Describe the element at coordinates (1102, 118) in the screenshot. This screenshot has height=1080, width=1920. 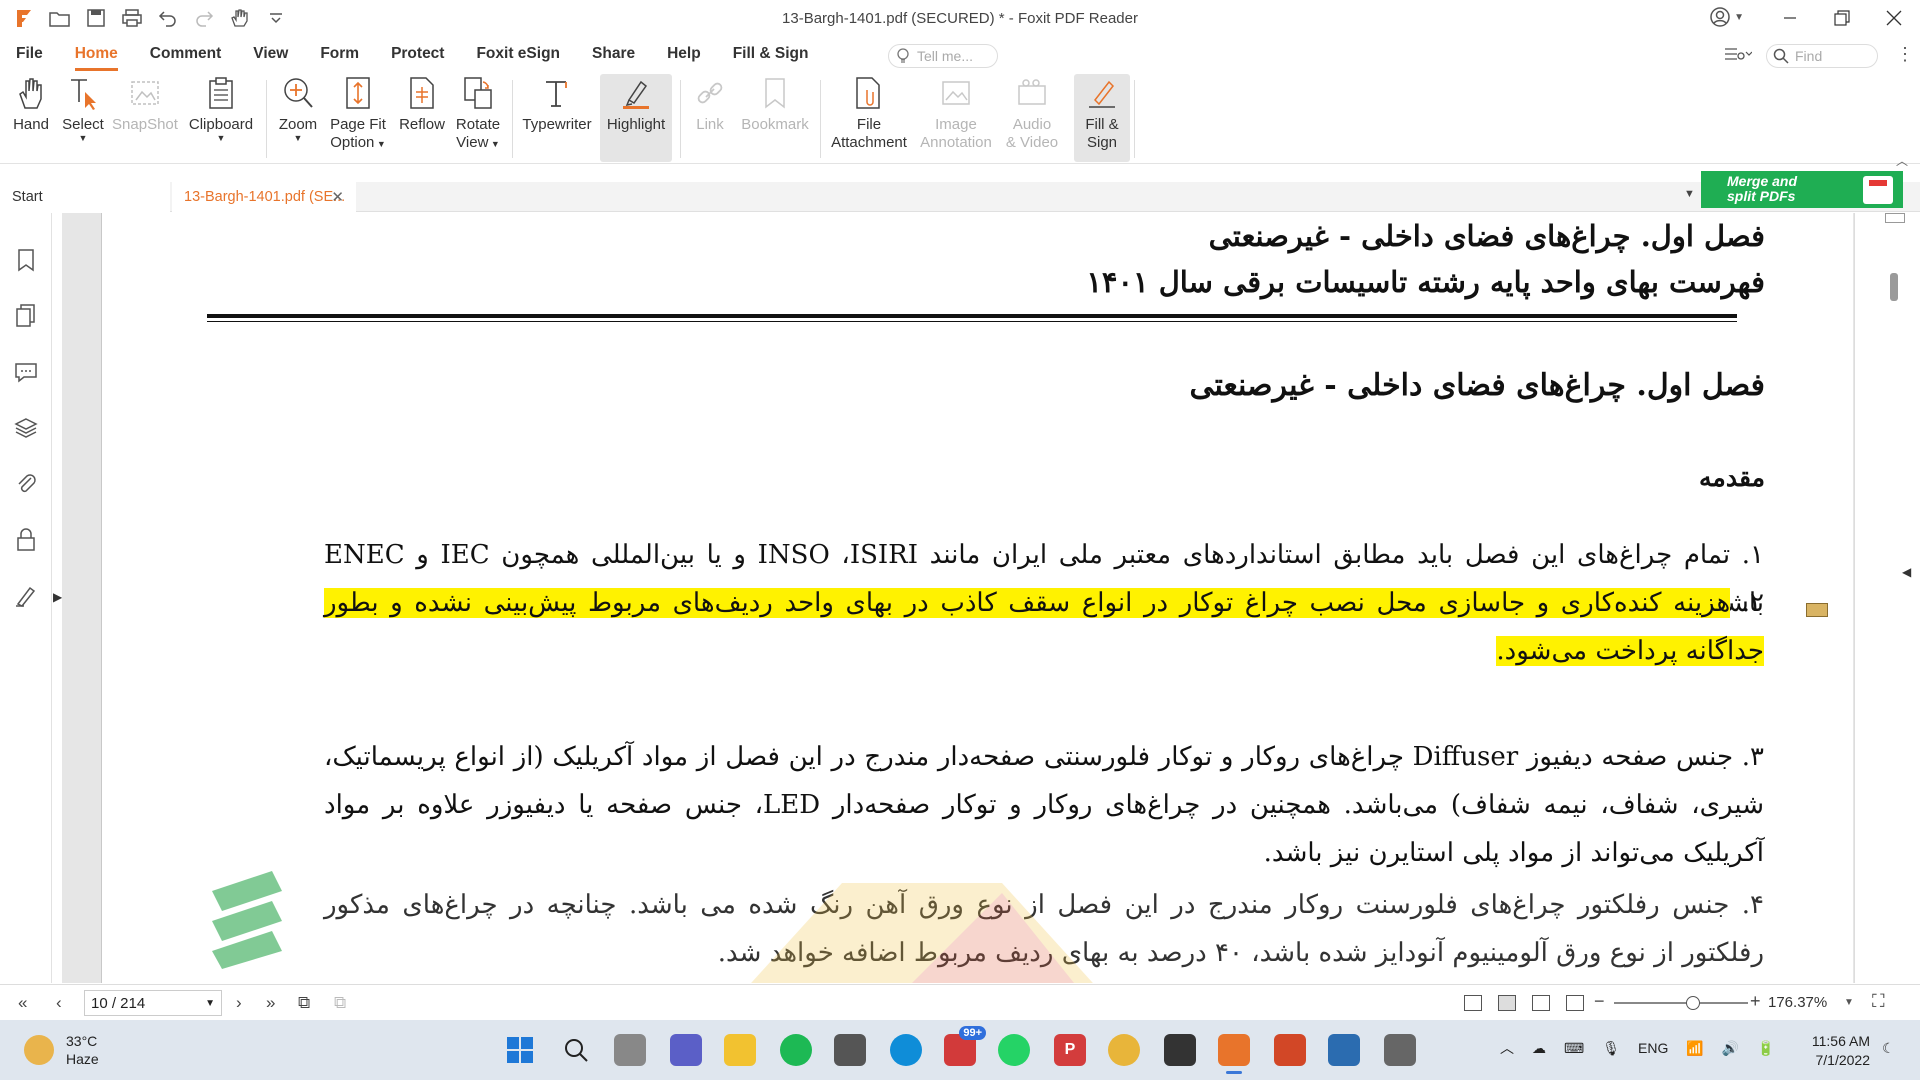
I see `fill-sign-button: Fill & Sign` at that location.